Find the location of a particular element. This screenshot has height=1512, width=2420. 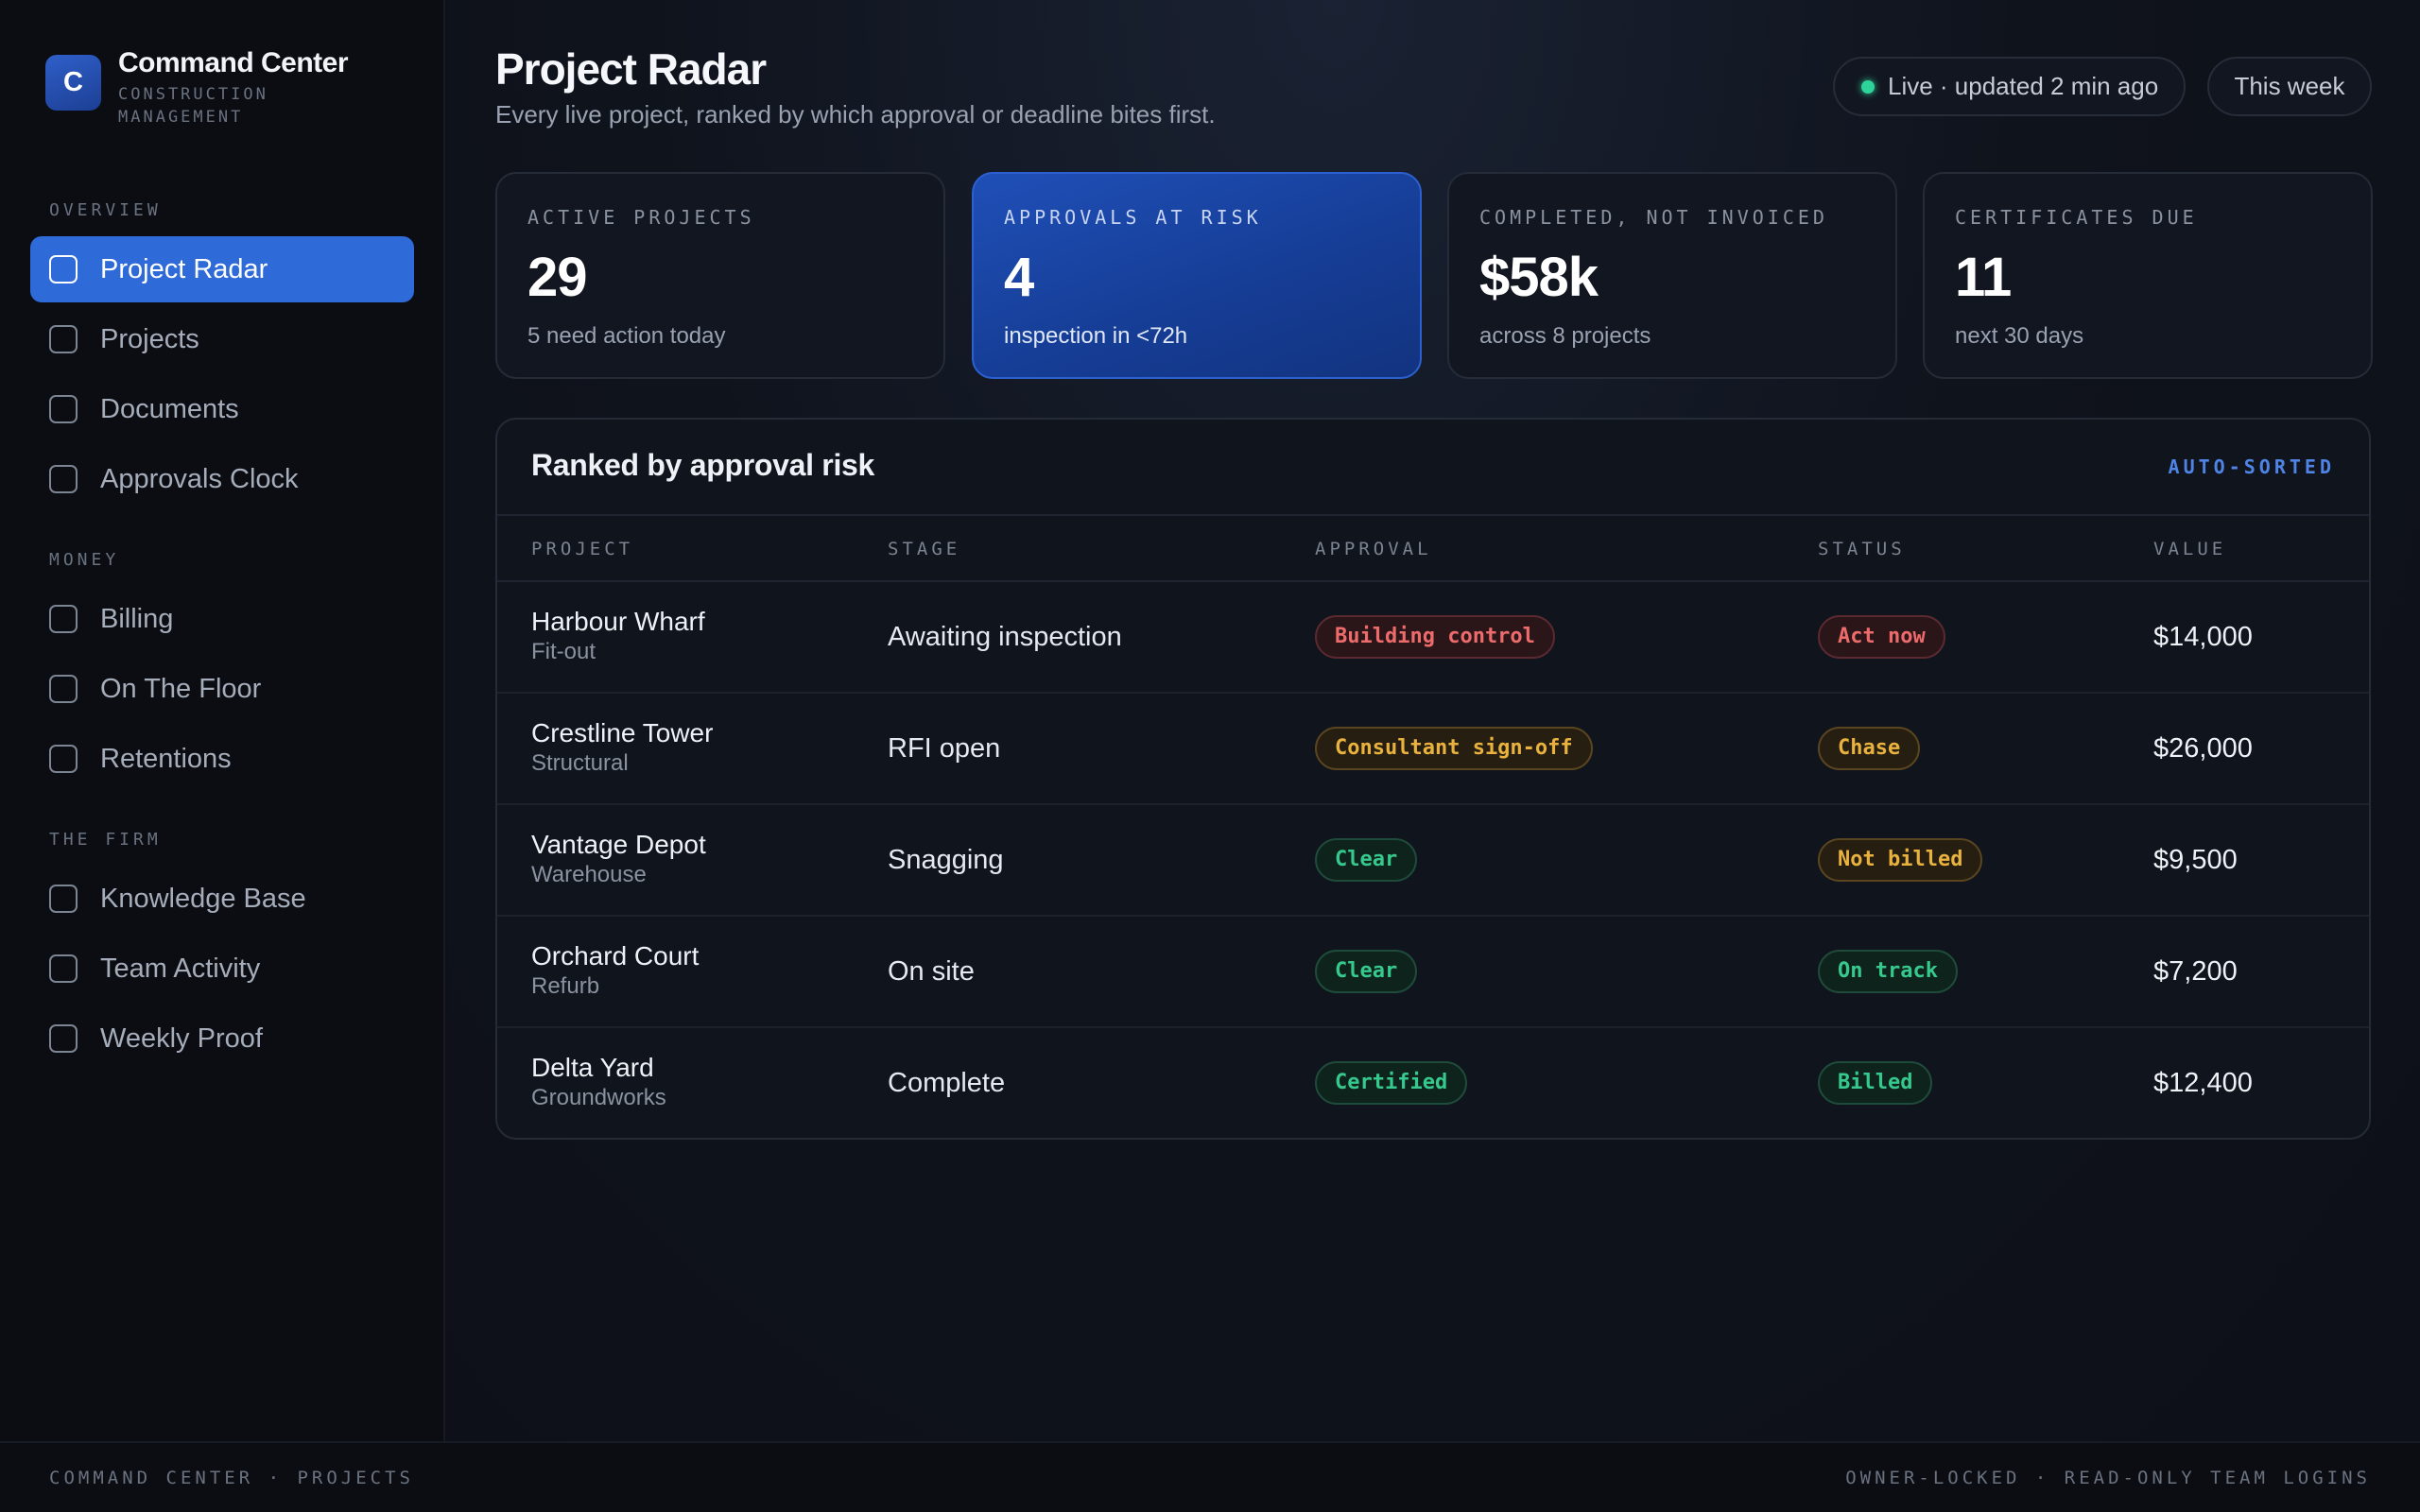

sidebar-item-documents: Documents is located at coordinates (222, 409).